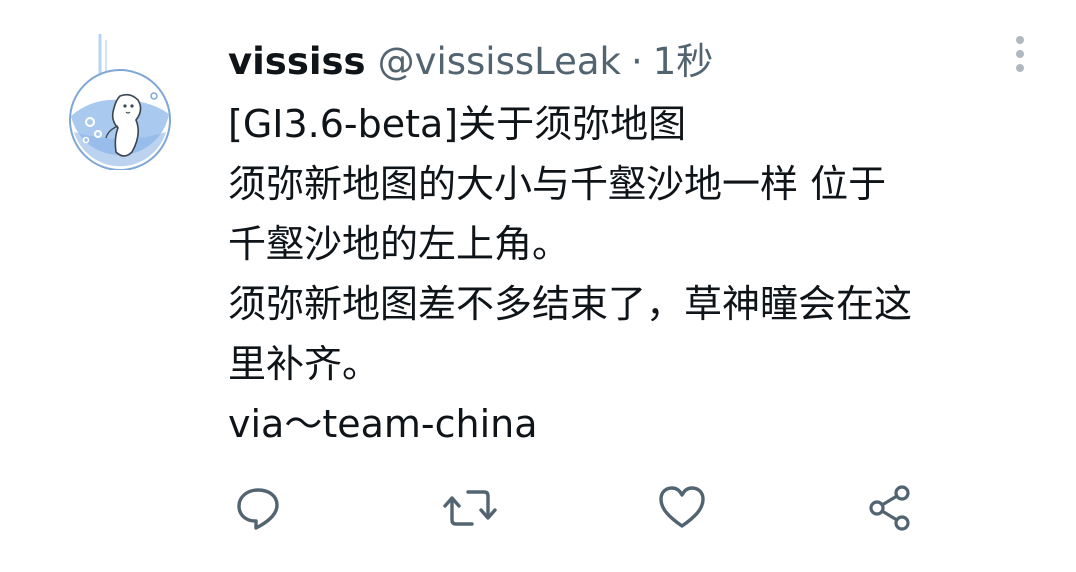 This screenshot has height=572, width=1076. I want to click on reply-button, so click(258, 508).